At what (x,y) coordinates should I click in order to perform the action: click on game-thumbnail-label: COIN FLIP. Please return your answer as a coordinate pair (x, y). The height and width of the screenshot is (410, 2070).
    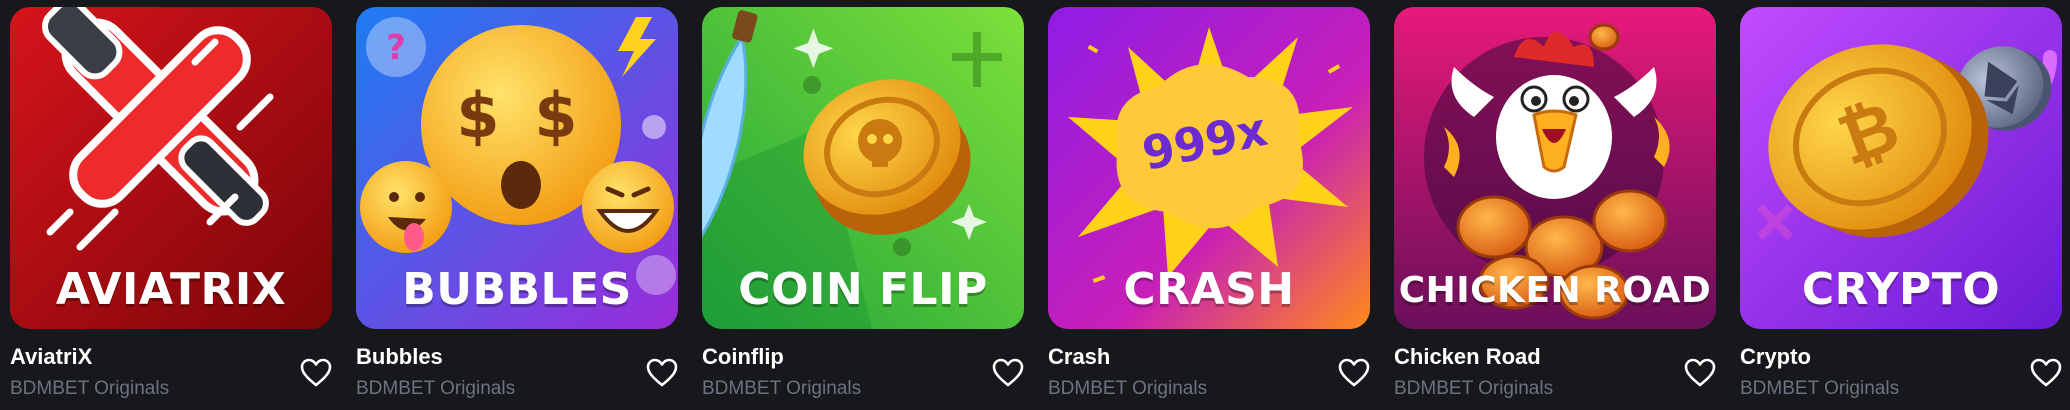
    Looking at the image, I should click on (863, 289).